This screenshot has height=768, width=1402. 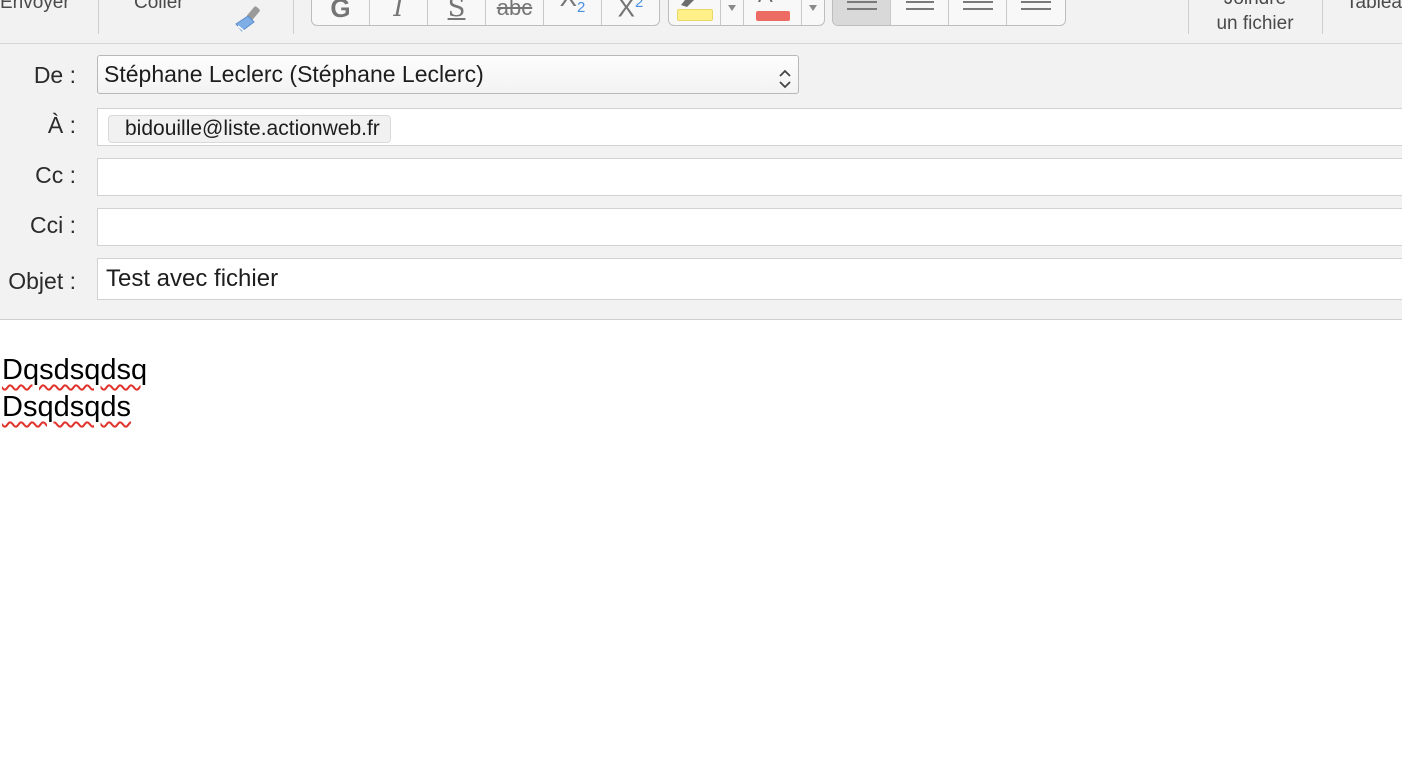 I want to click on highlighter-icon, so click(x=687, y=3).